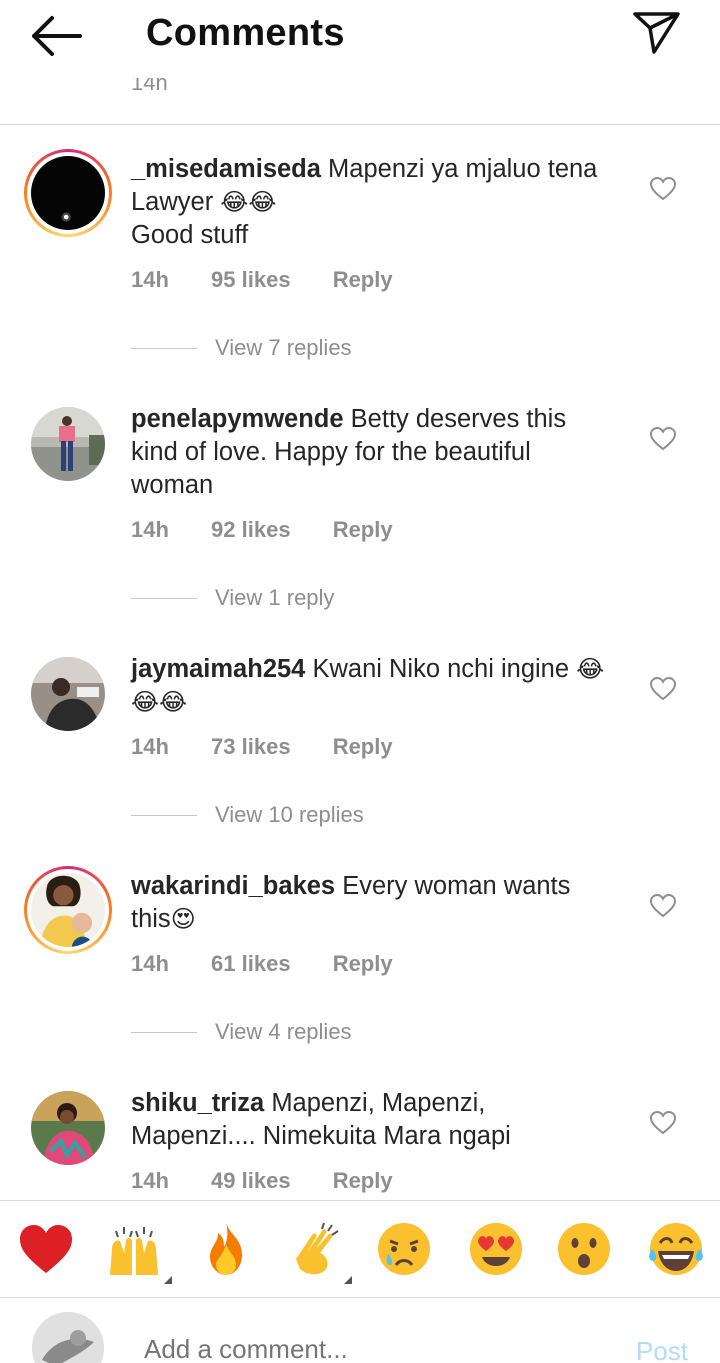 The height and width of the screenshot is (1363, 720). What do you see at coordinates (134, 1249) in the screenshot?
I see `raising-hands-icon` at bounding box center [134, 1249].